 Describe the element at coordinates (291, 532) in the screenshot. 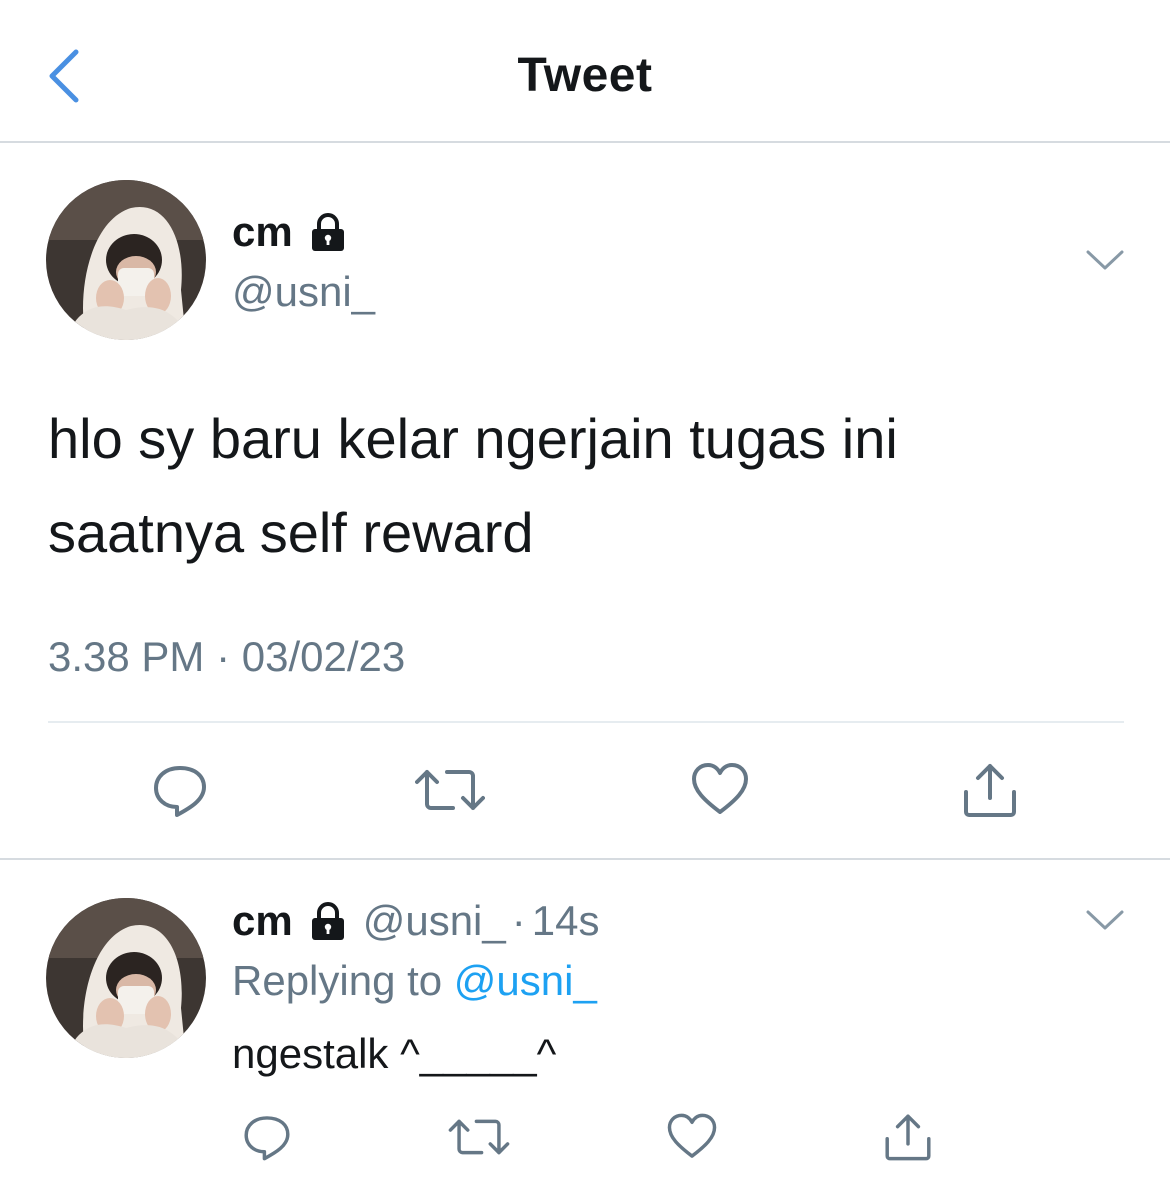

I see `tweet-text-line: saatnya self reward` at that location.